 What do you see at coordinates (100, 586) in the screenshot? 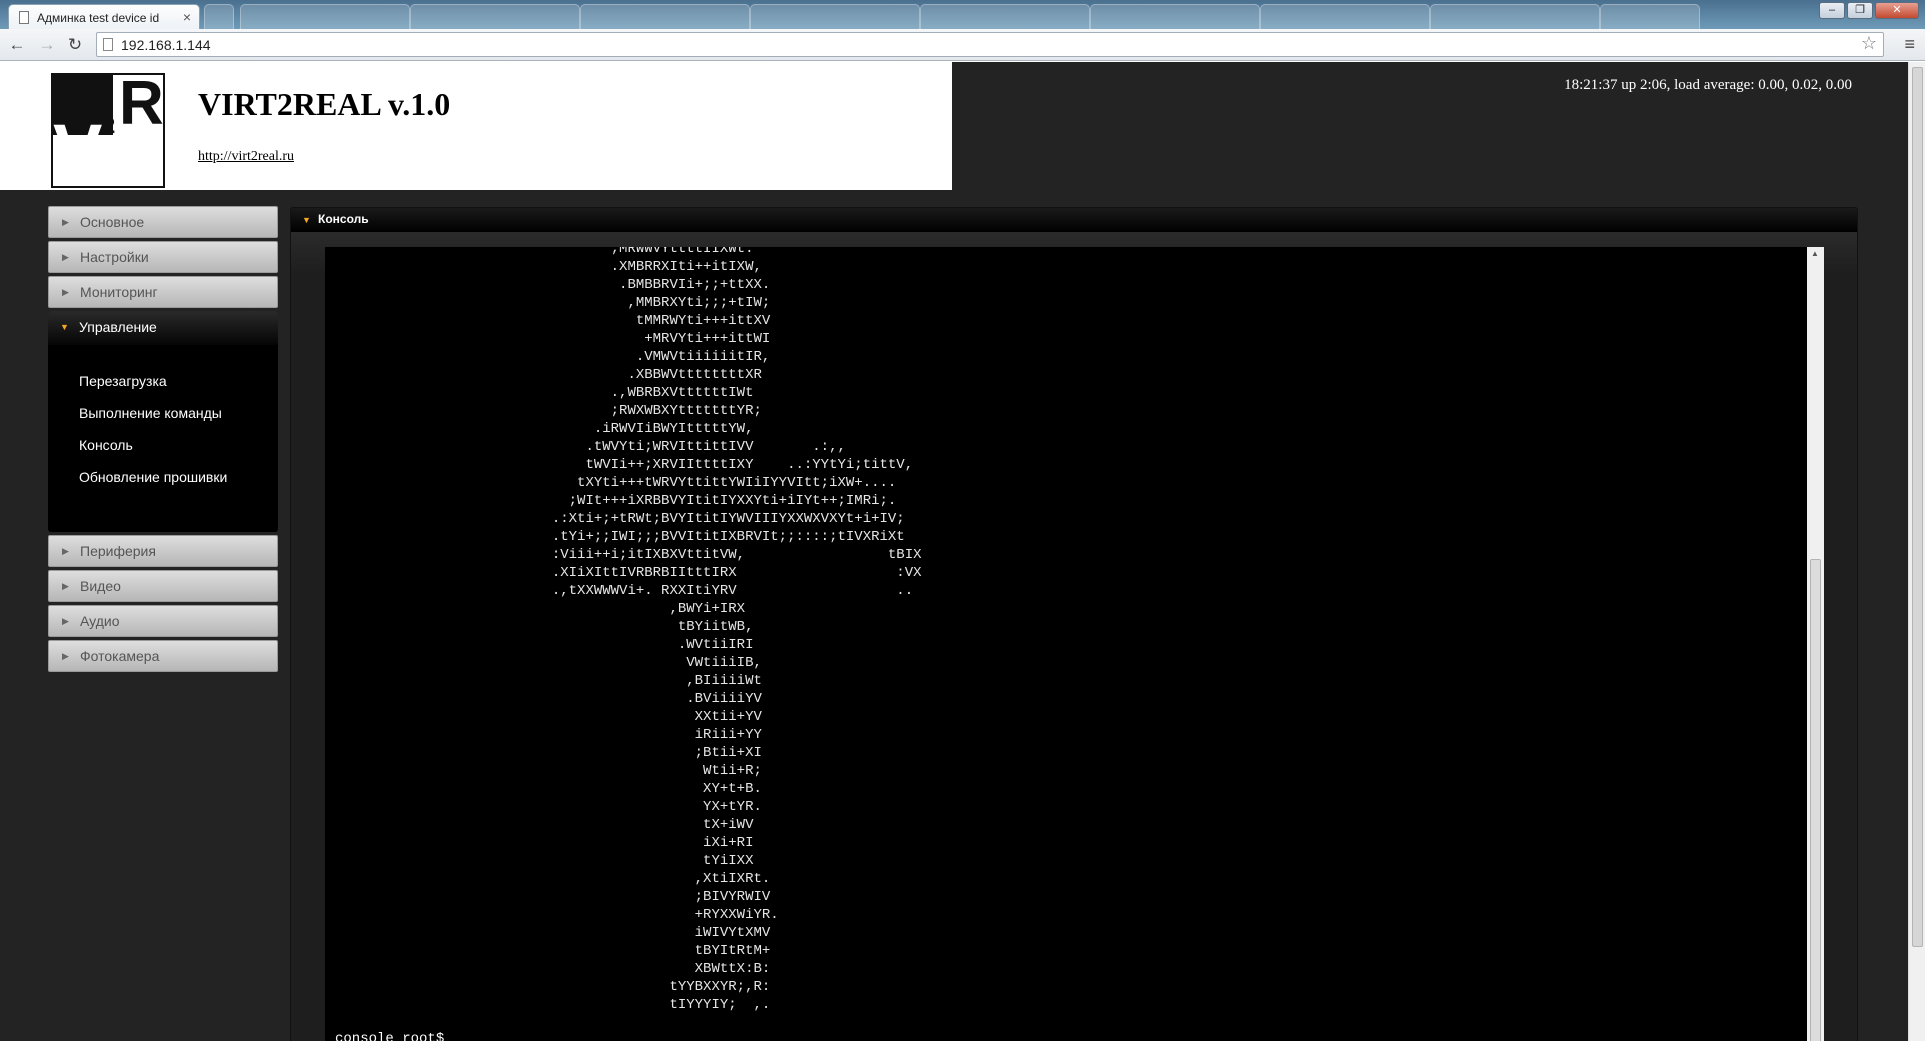
I see `sidebar-item-label: Видео` at bounding box center [100, 586].